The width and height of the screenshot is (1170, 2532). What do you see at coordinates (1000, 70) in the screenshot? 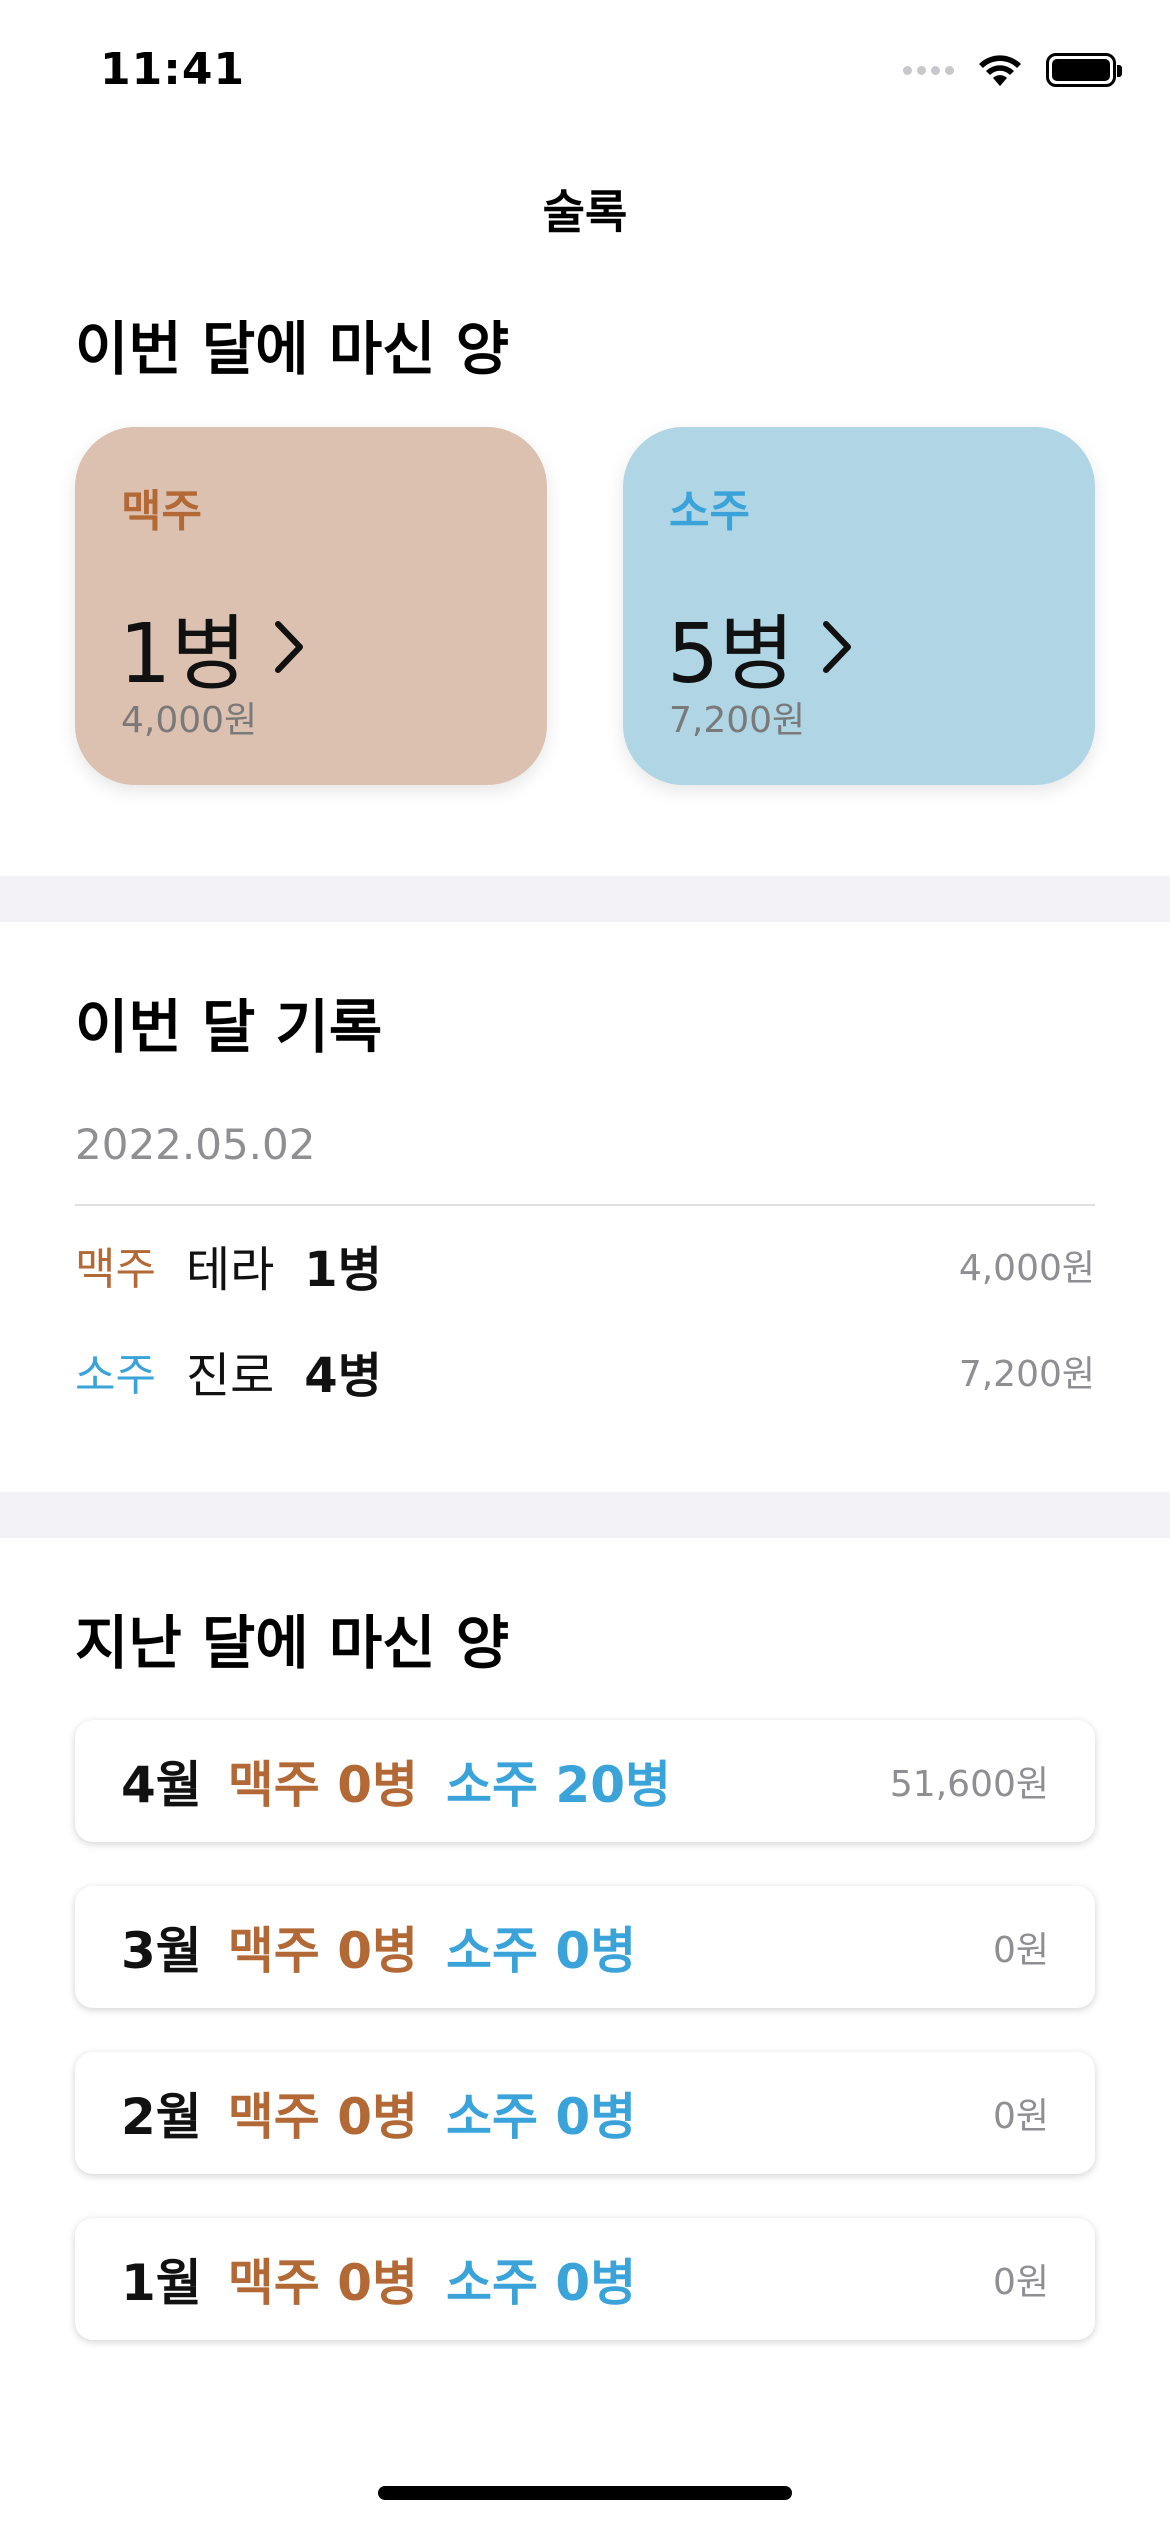
I see `wifi-icon` at bounding box center [1000, 70].